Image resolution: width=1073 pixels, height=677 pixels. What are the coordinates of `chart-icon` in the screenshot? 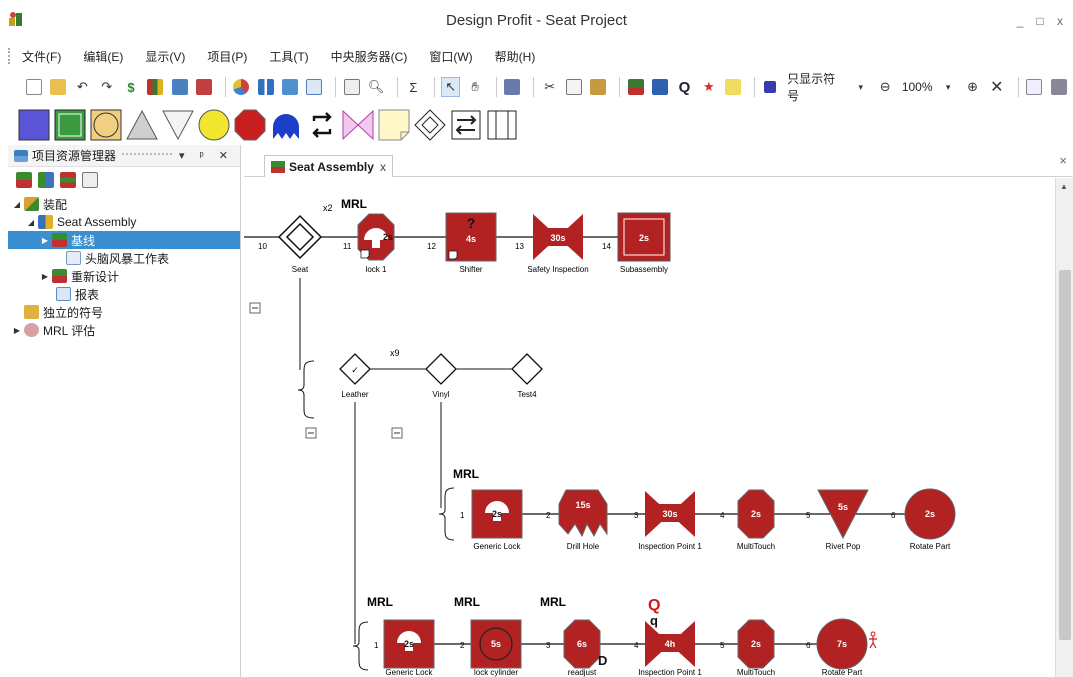 It's located at (289, 87).